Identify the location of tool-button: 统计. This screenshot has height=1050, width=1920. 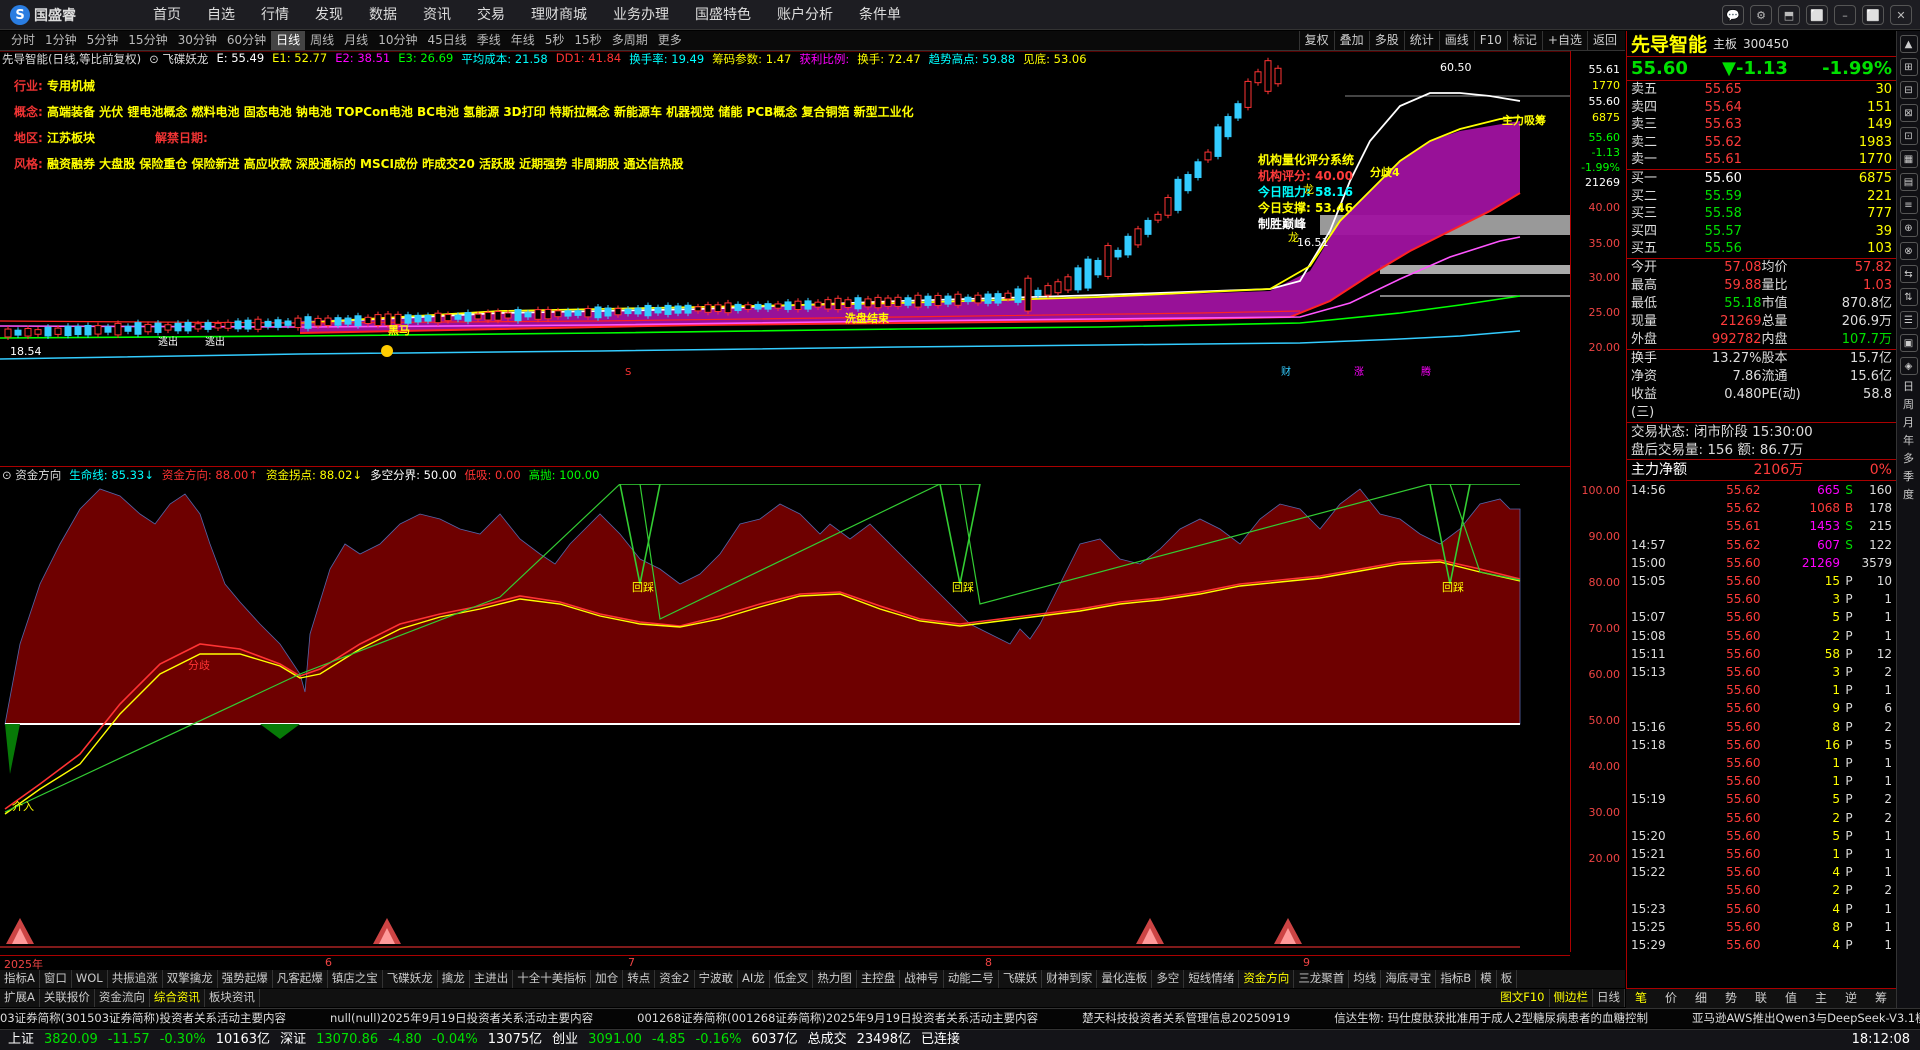
(1421, 40).